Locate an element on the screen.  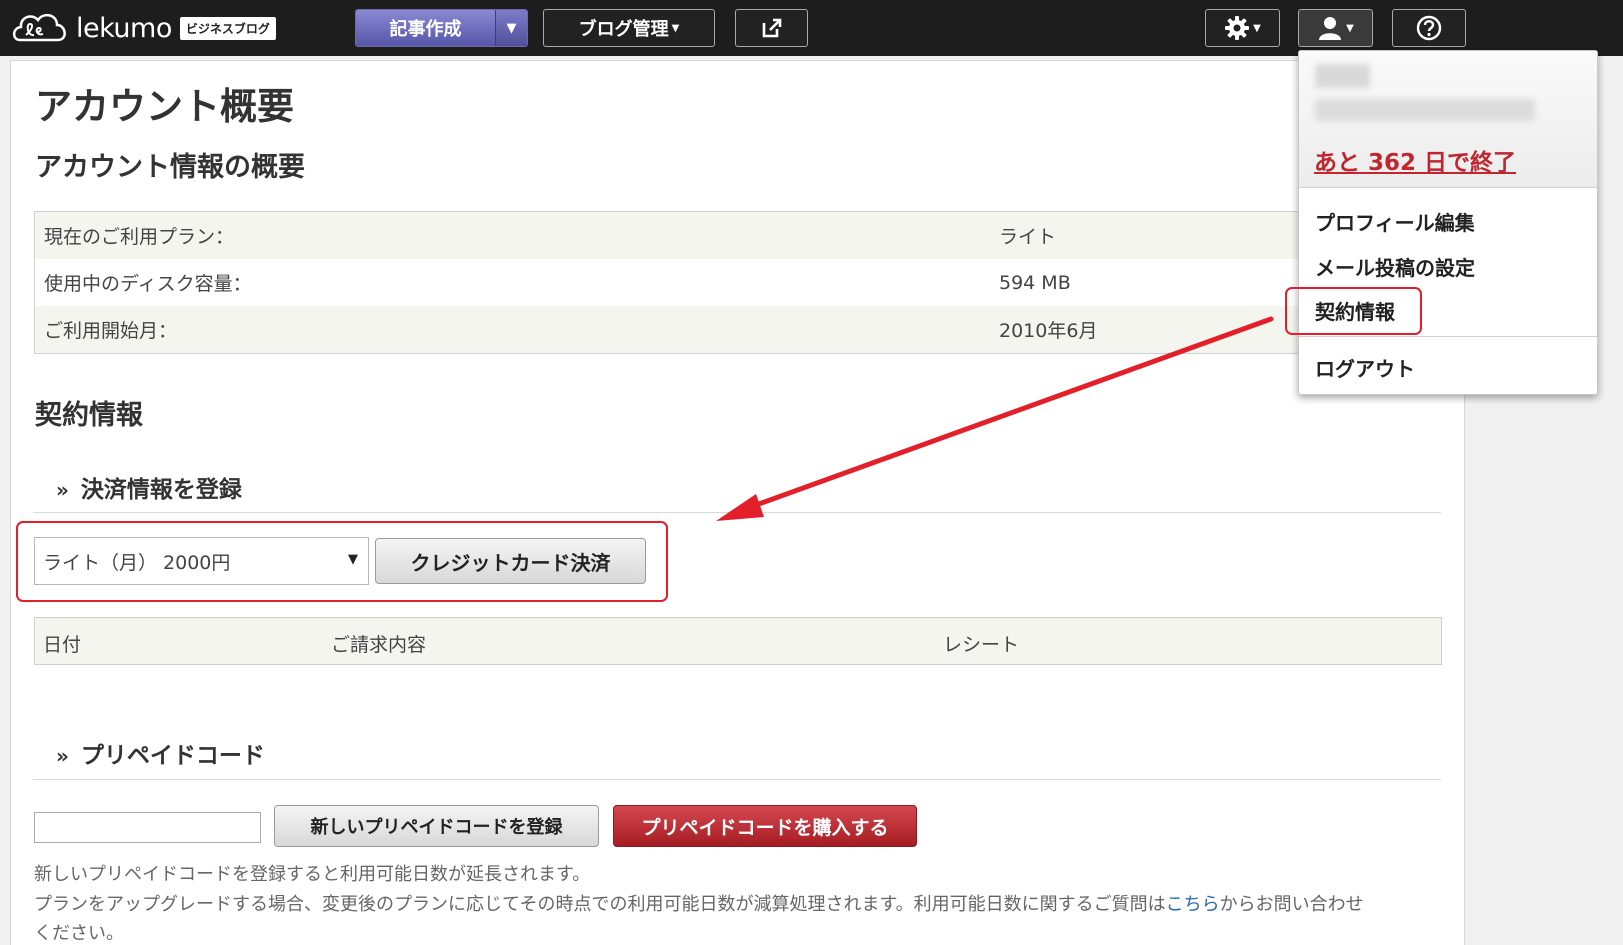
logo-badge: ビジネスブログ is located at coordinates (227, 28).